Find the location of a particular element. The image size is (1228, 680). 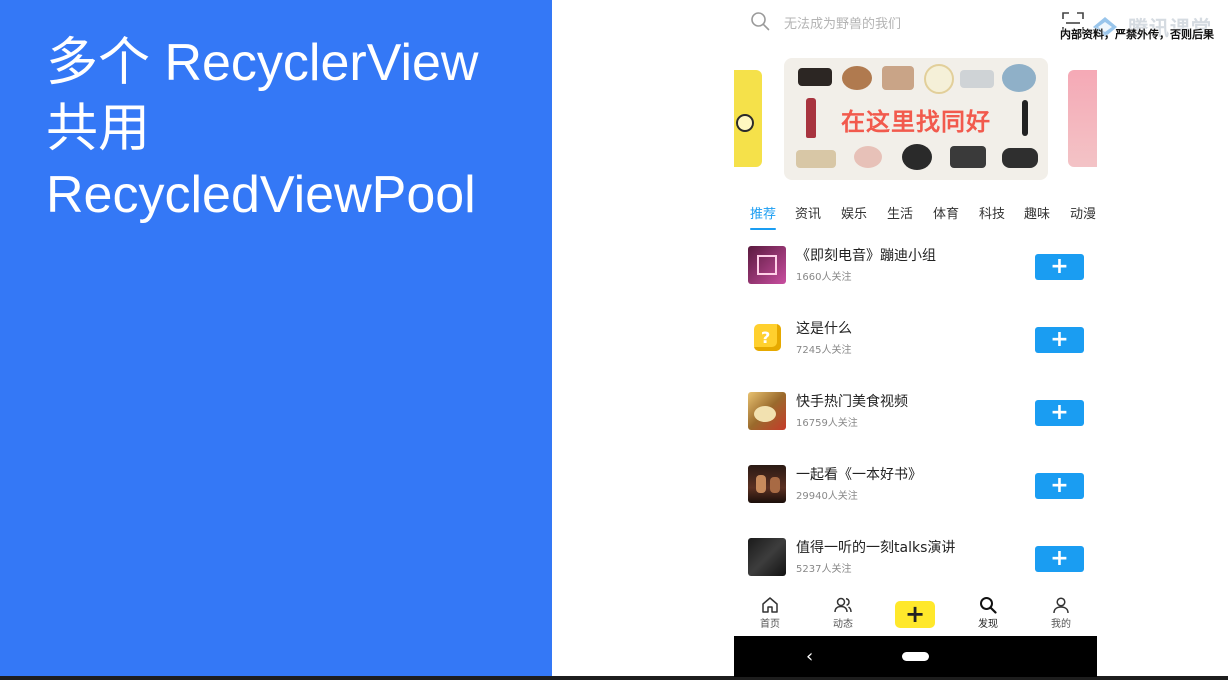

nav-home: 首页 is located at coordinates (770, 616).